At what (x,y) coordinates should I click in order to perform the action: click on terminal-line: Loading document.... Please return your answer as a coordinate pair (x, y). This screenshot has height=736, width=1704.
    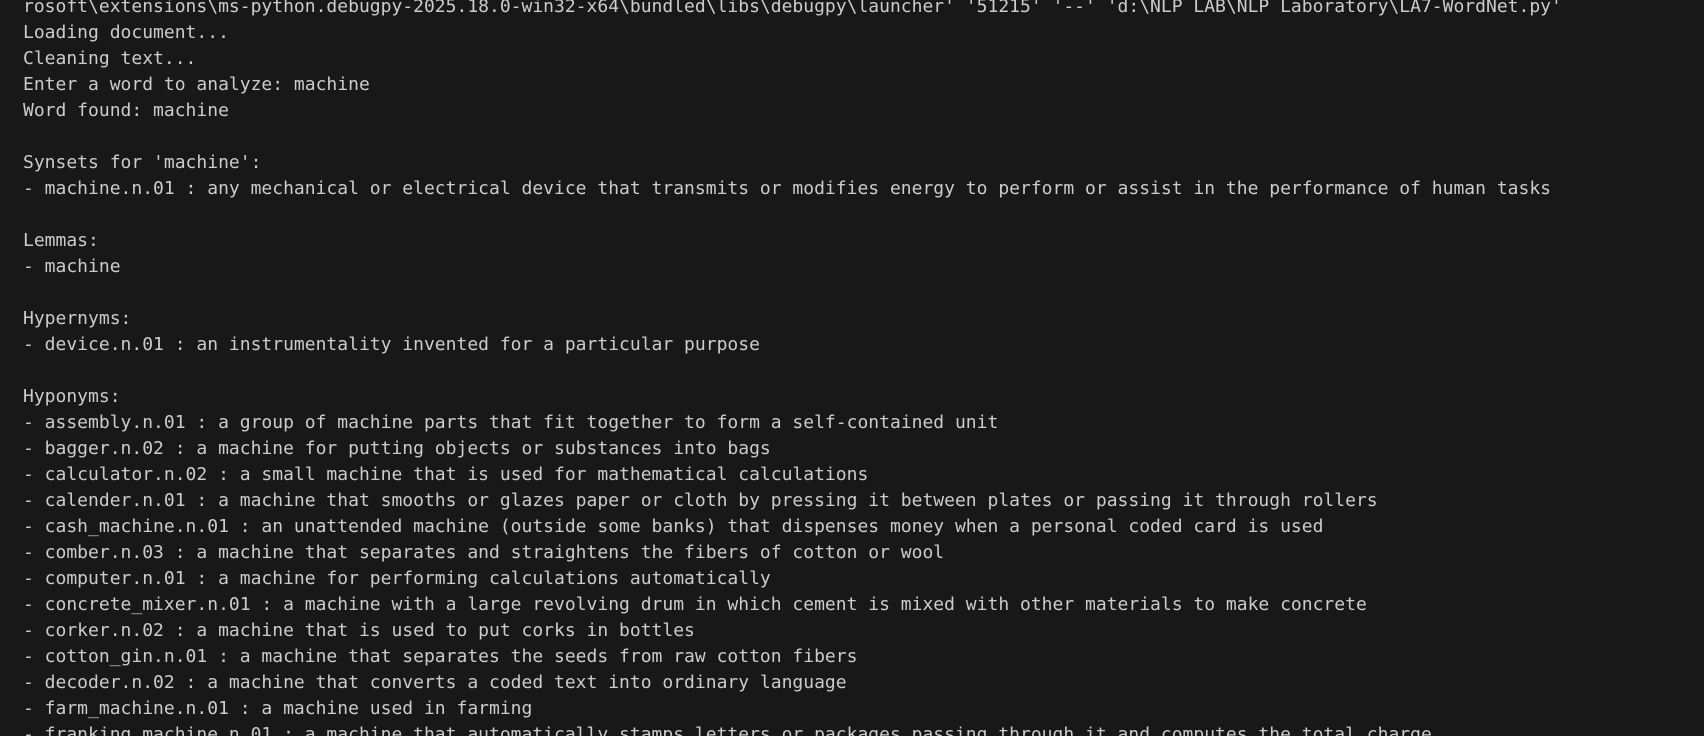
    Looking at the image, I should click on (126, 32).